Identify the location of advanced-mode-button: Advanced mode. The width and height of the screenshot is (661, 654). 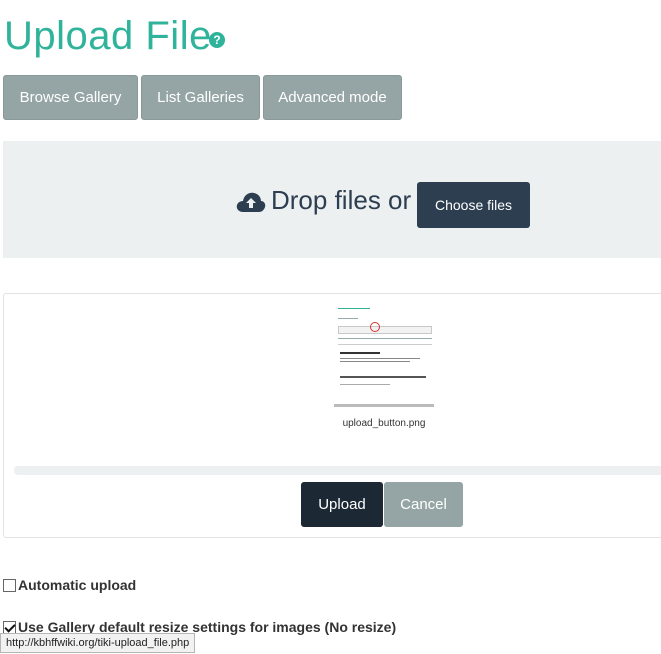
(332, 97).